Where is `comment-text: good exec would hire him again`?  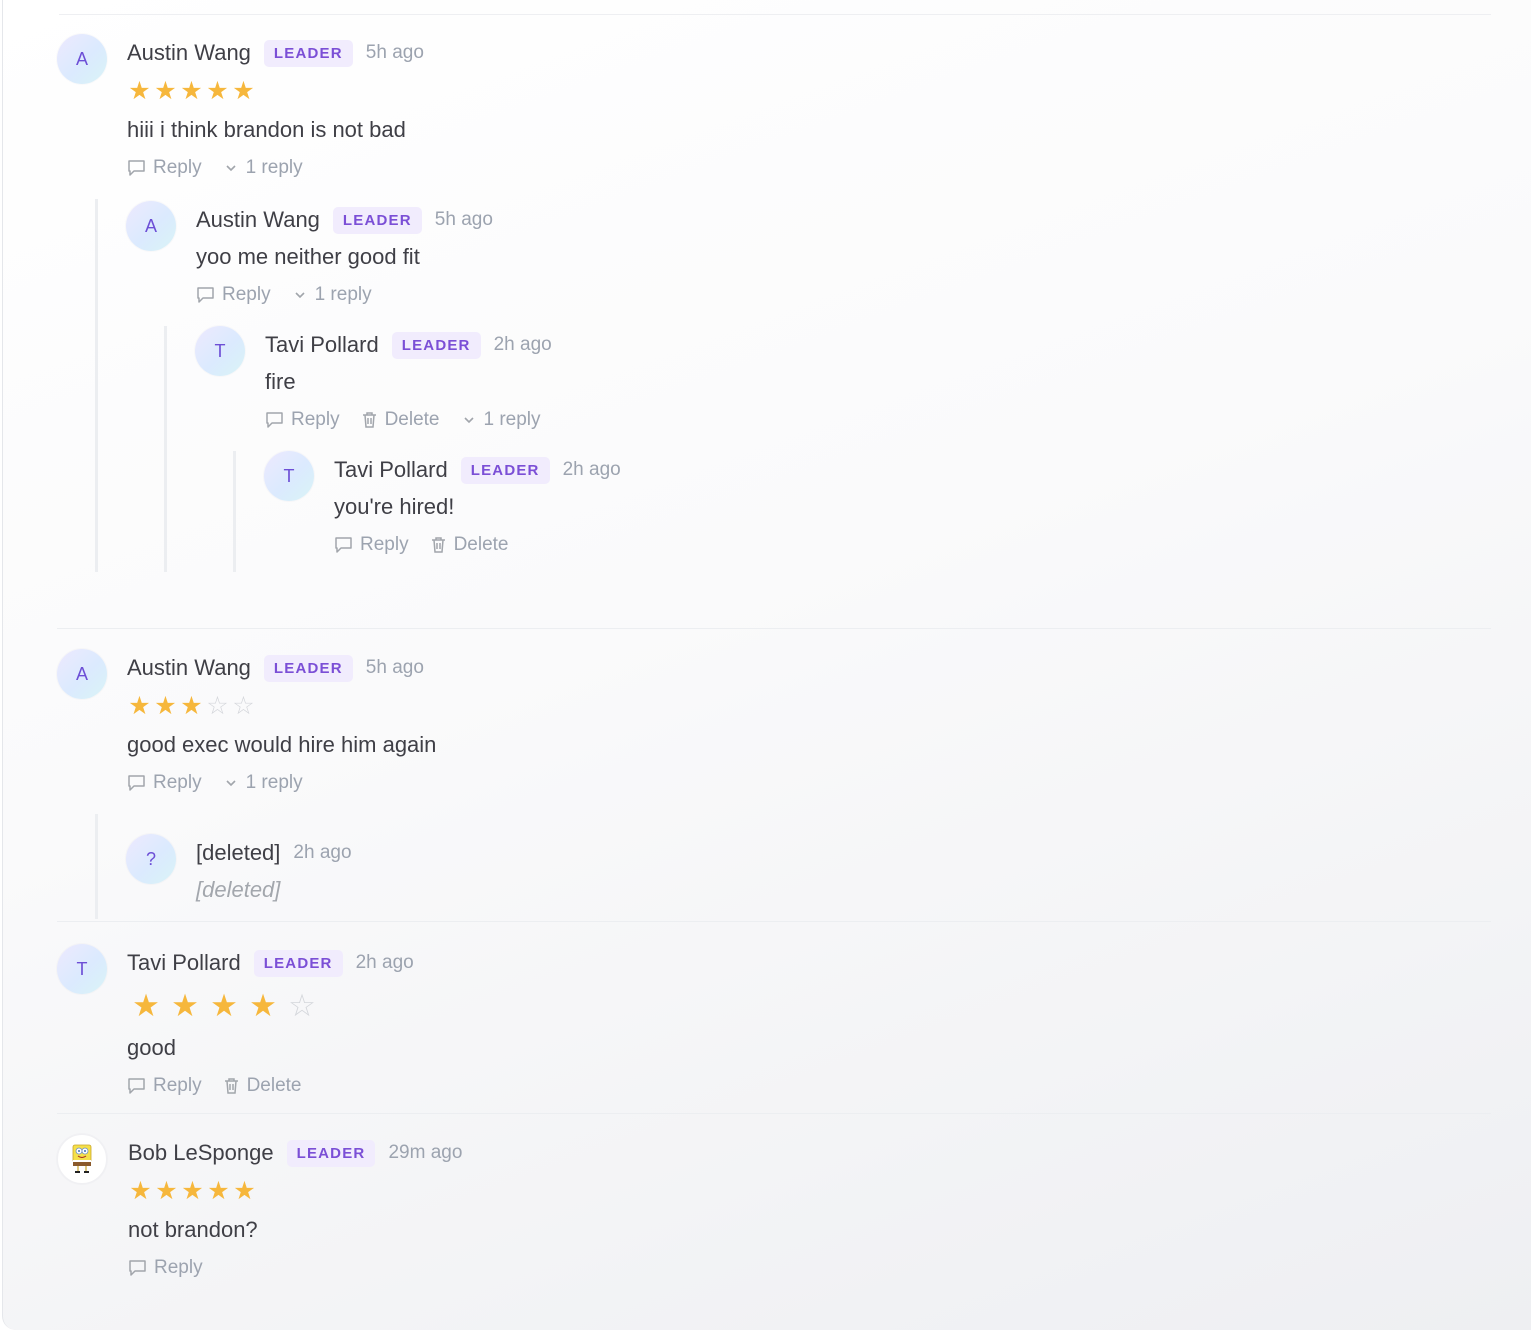 comment-text: good exec would hire him again is located at coordinates (282, 744).